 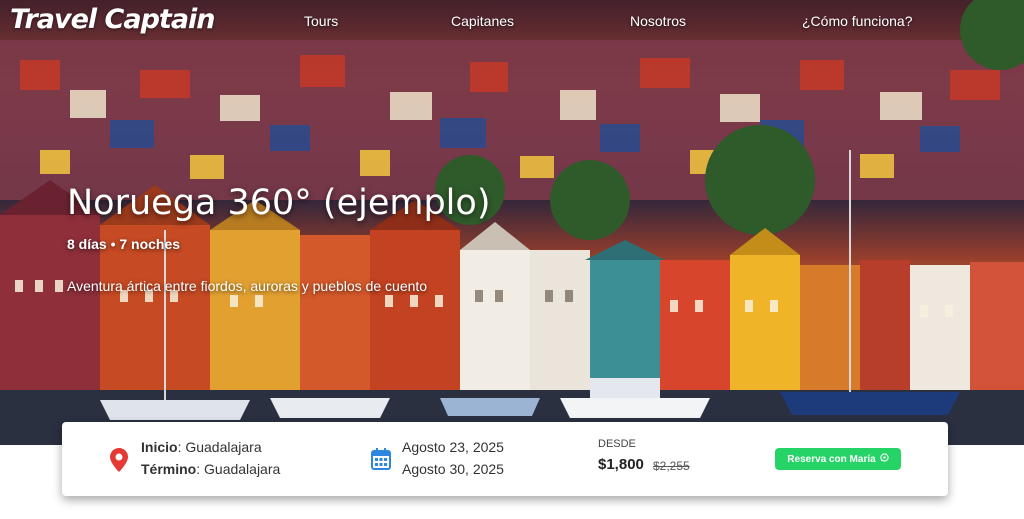 What do you see at coordinates (321, 21) in the screenshot?
I see `nav-tours: Tours` at bounding box center [321, 21].